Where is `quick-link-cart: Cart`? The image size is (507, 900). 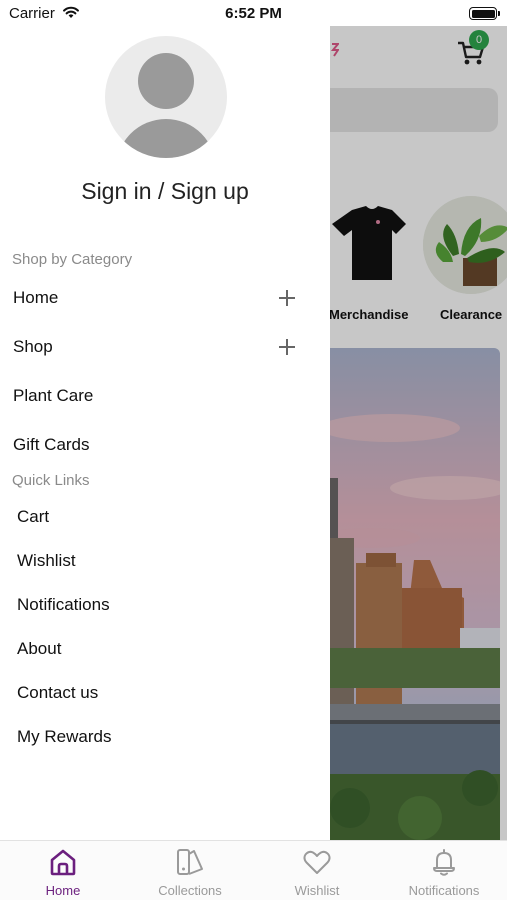
quick-link-cart: Cart is located at coordinates (162, 517).